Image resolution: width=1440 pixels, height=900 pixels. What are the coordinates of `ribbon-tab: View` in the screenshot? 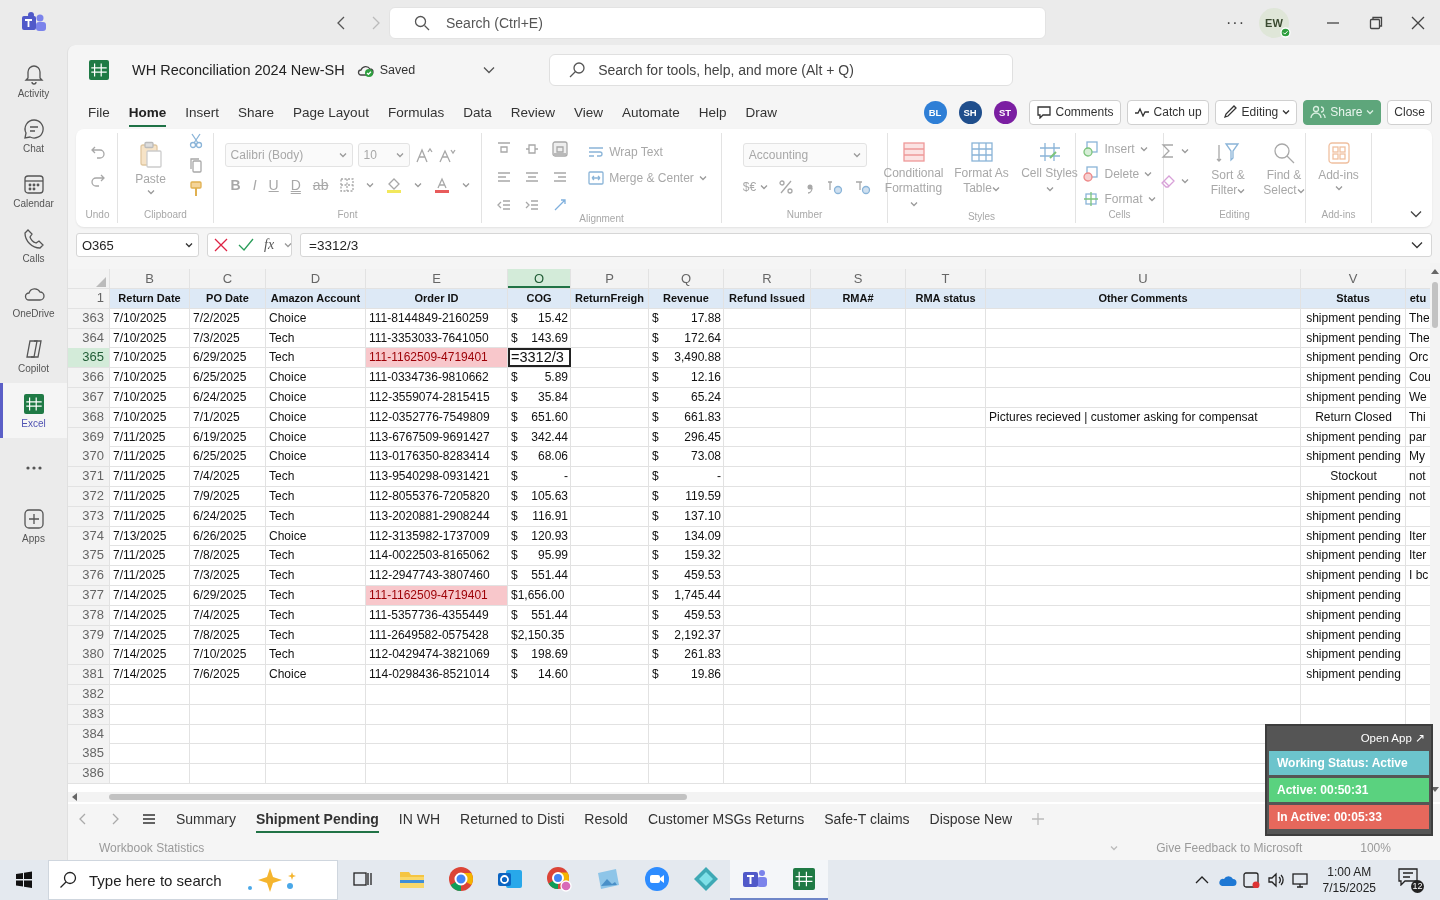 It's located at (588, 112).